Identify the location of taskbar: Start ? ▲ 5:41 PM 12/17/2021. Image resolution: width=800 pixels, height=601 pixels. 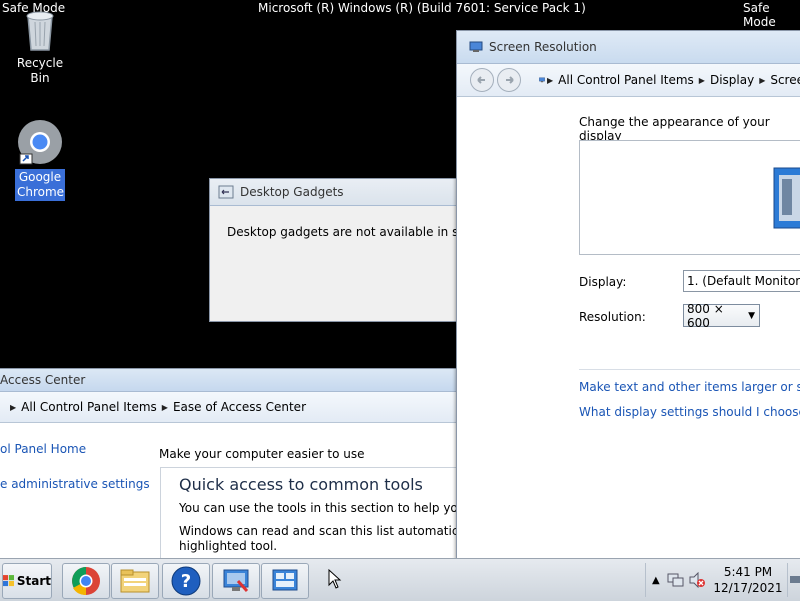
(400, 579).